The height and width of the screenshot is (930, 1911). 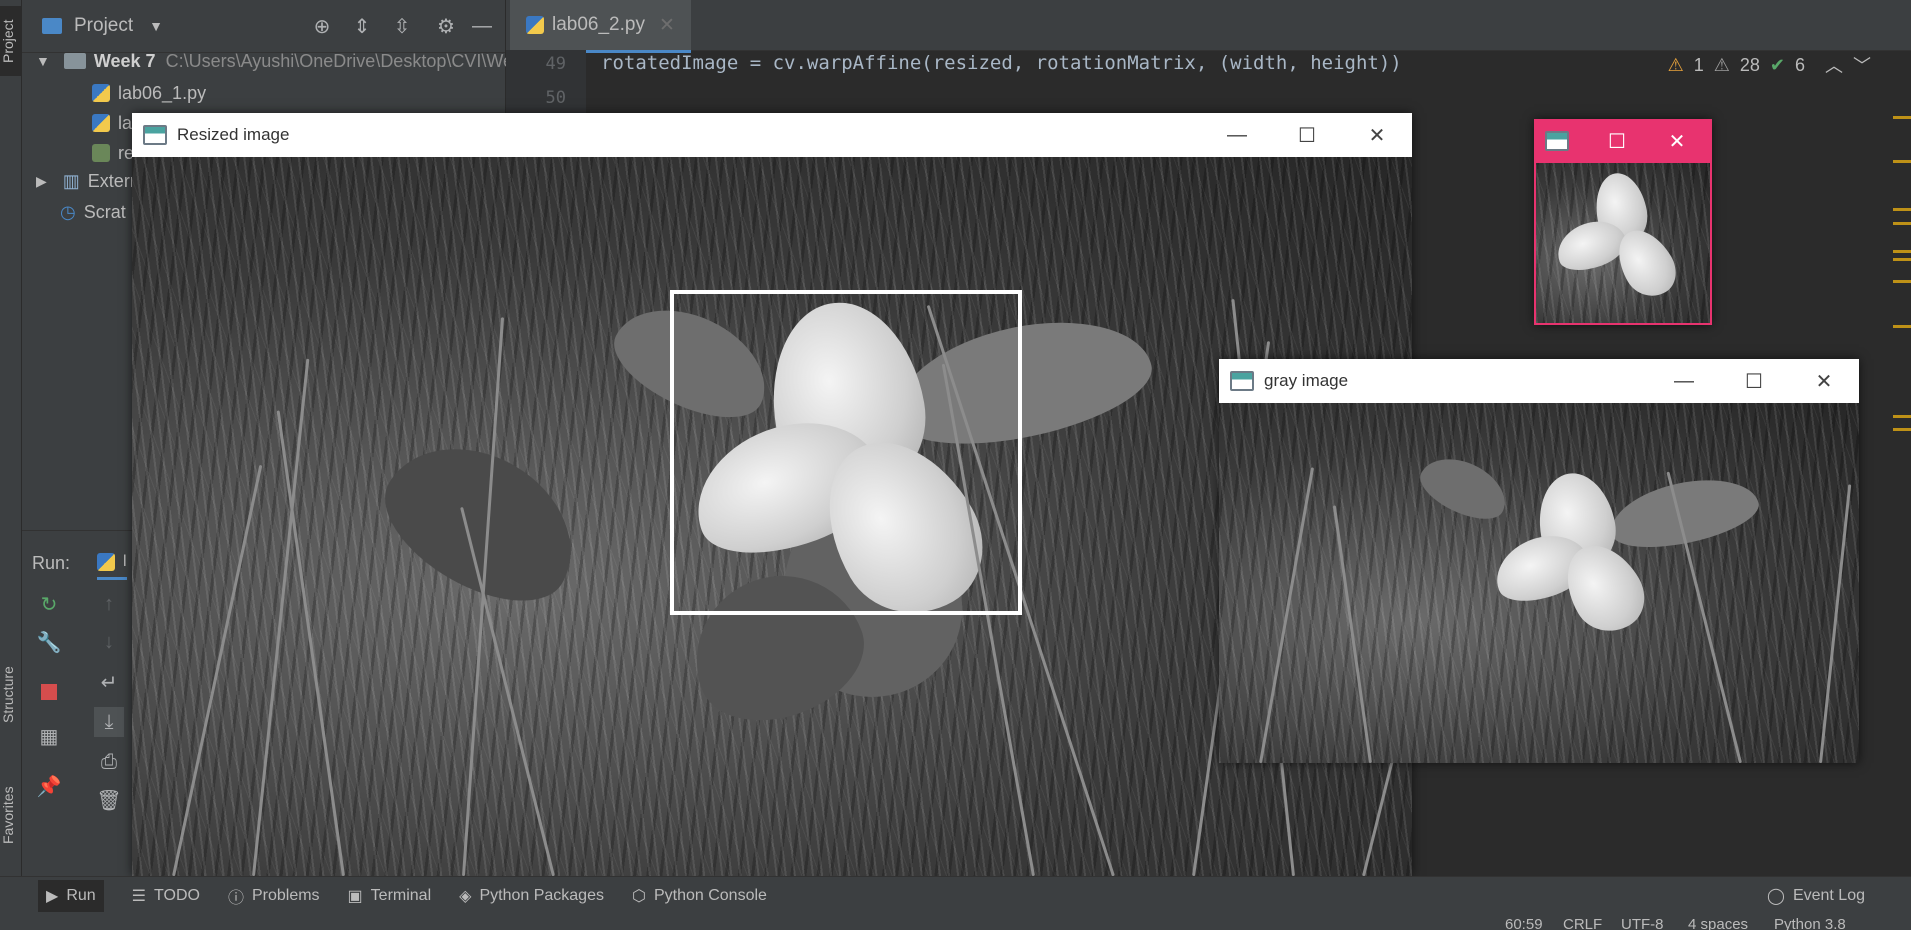 I want to click on window-title-bar: gray image — ☐ ✕, so click(x=1539, y=381).